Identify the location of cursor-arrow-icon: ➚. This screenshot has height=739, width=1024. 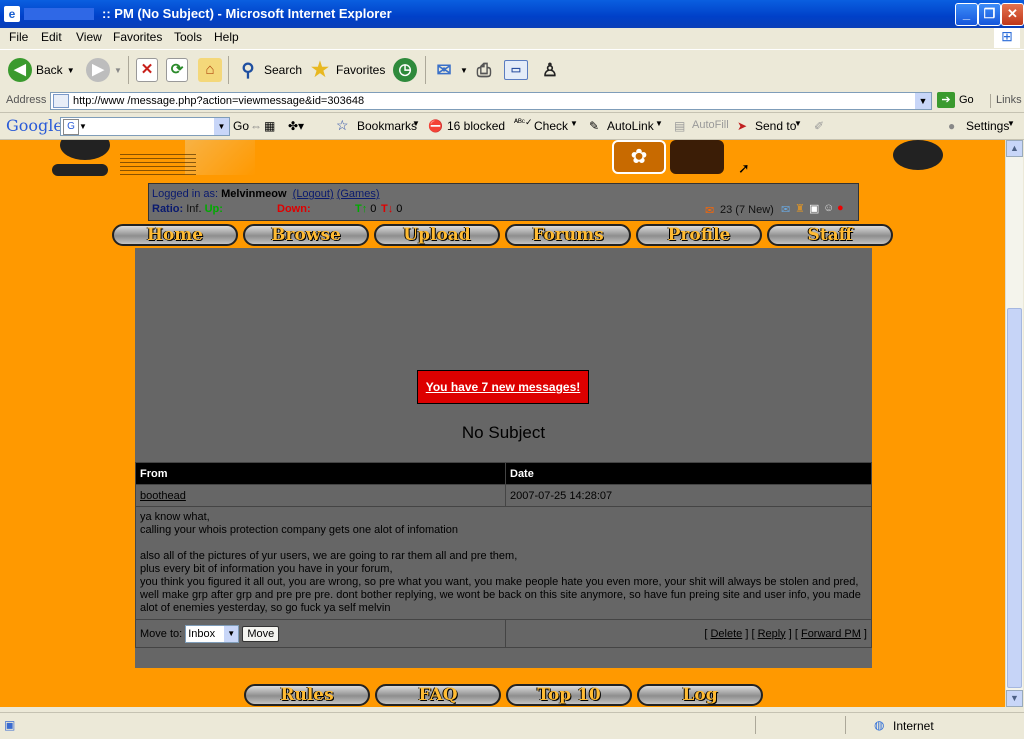
(744, 168).